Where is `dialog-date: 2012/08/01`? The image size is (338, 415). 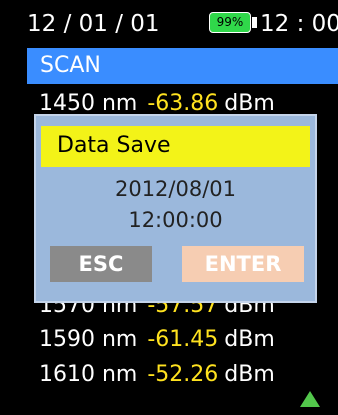 dialog-date: 2012/08/01 is located at coordinates (175, 189).